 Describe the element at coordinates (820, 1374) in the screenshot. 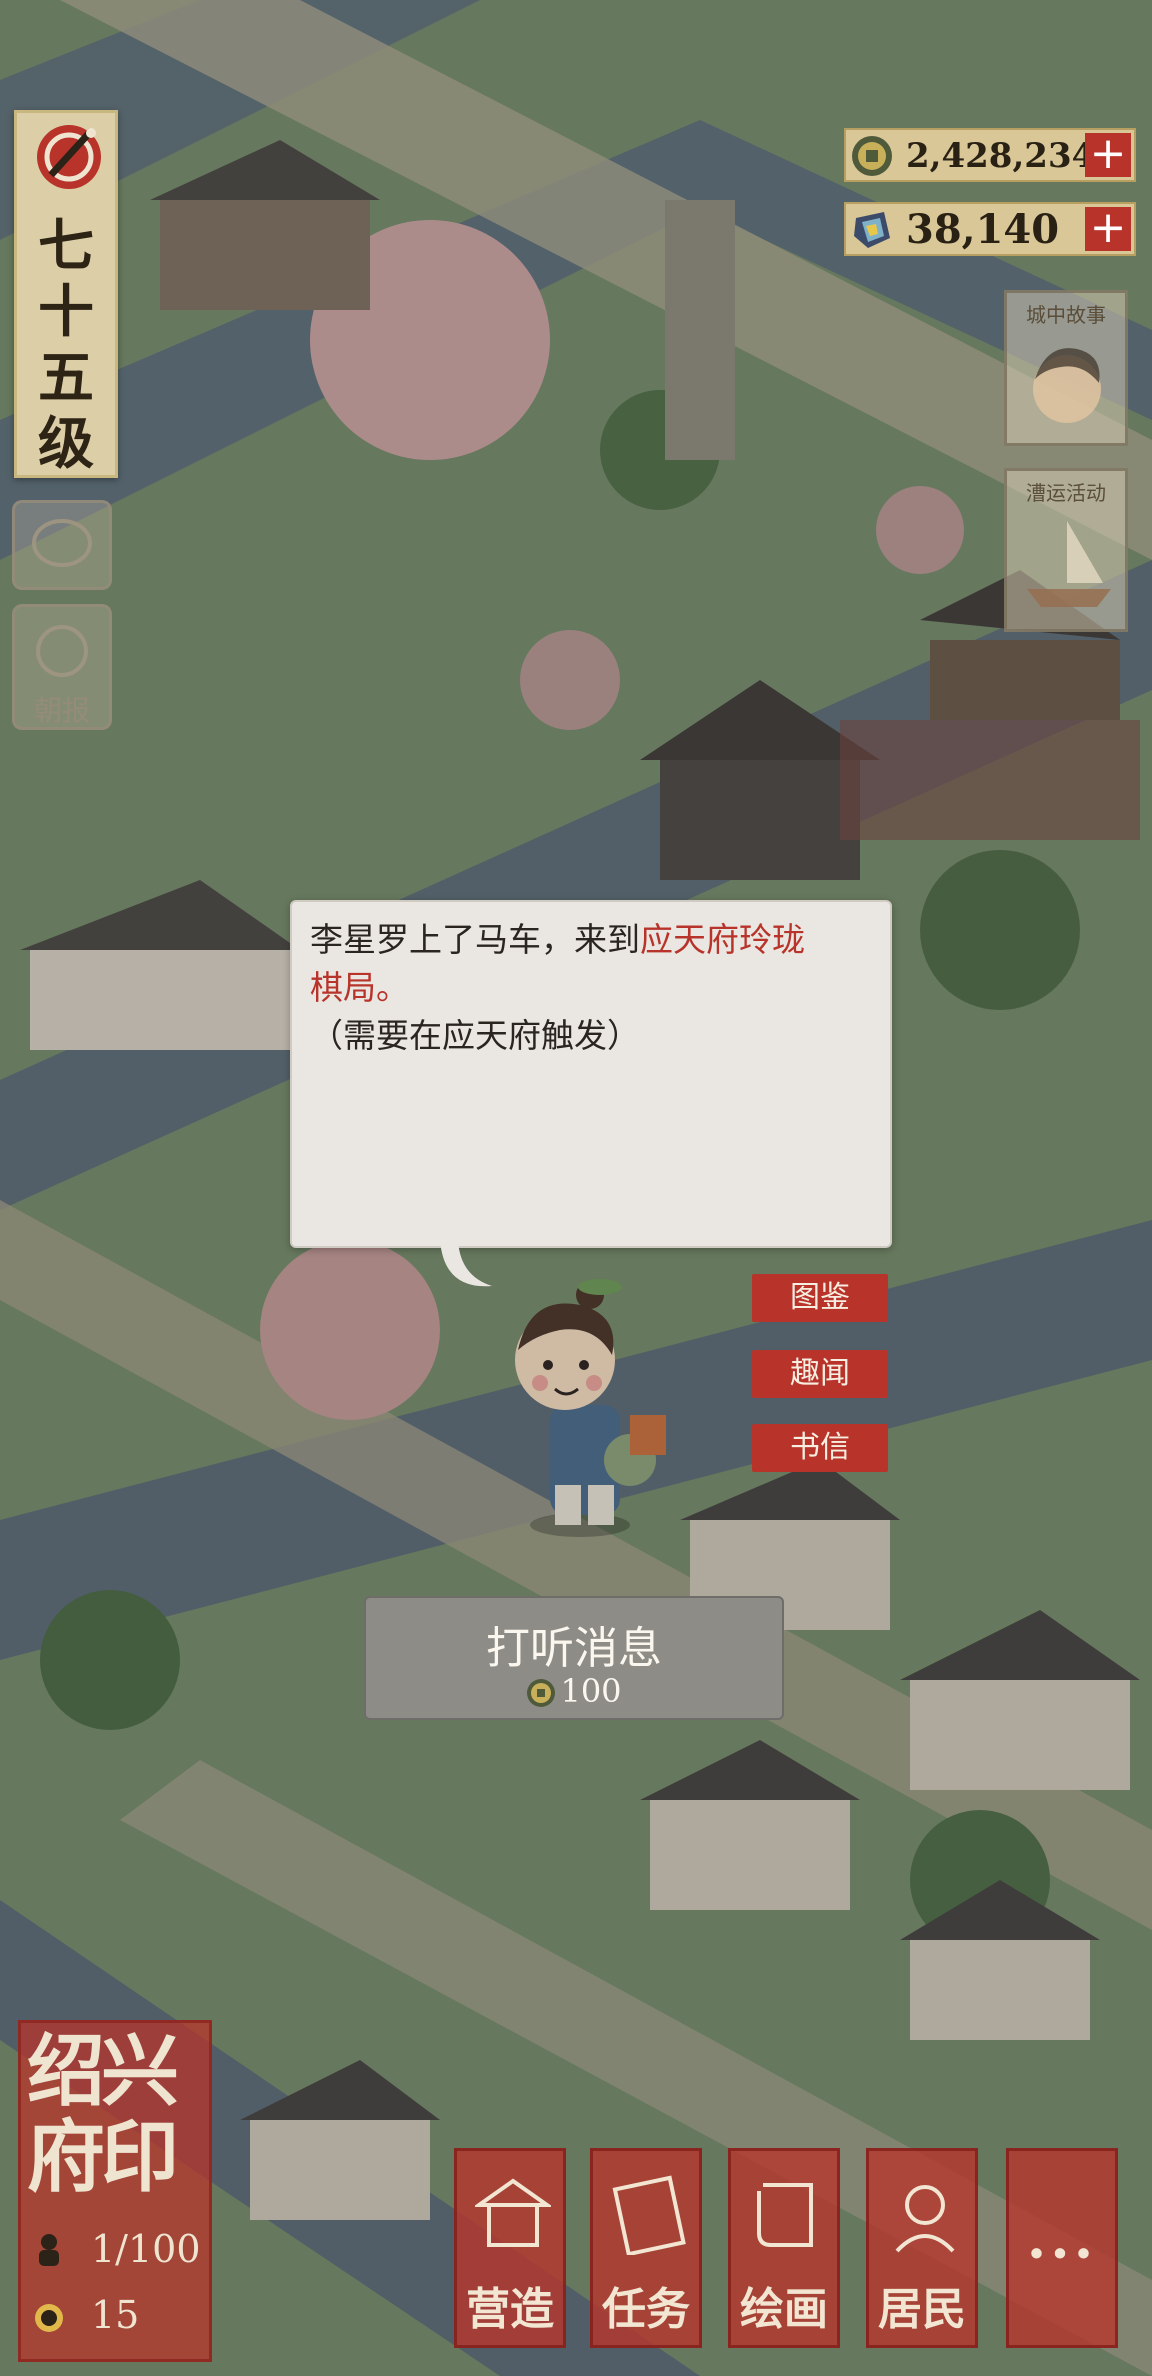

I see `anecdotes-button: 趣闻` at that location.